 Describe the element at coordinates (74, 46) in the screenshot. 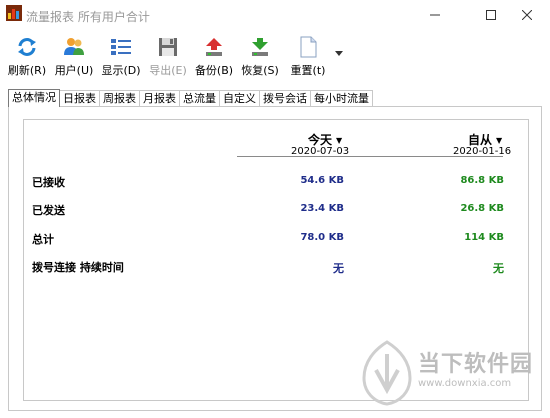

I see `users-icon` at that location.